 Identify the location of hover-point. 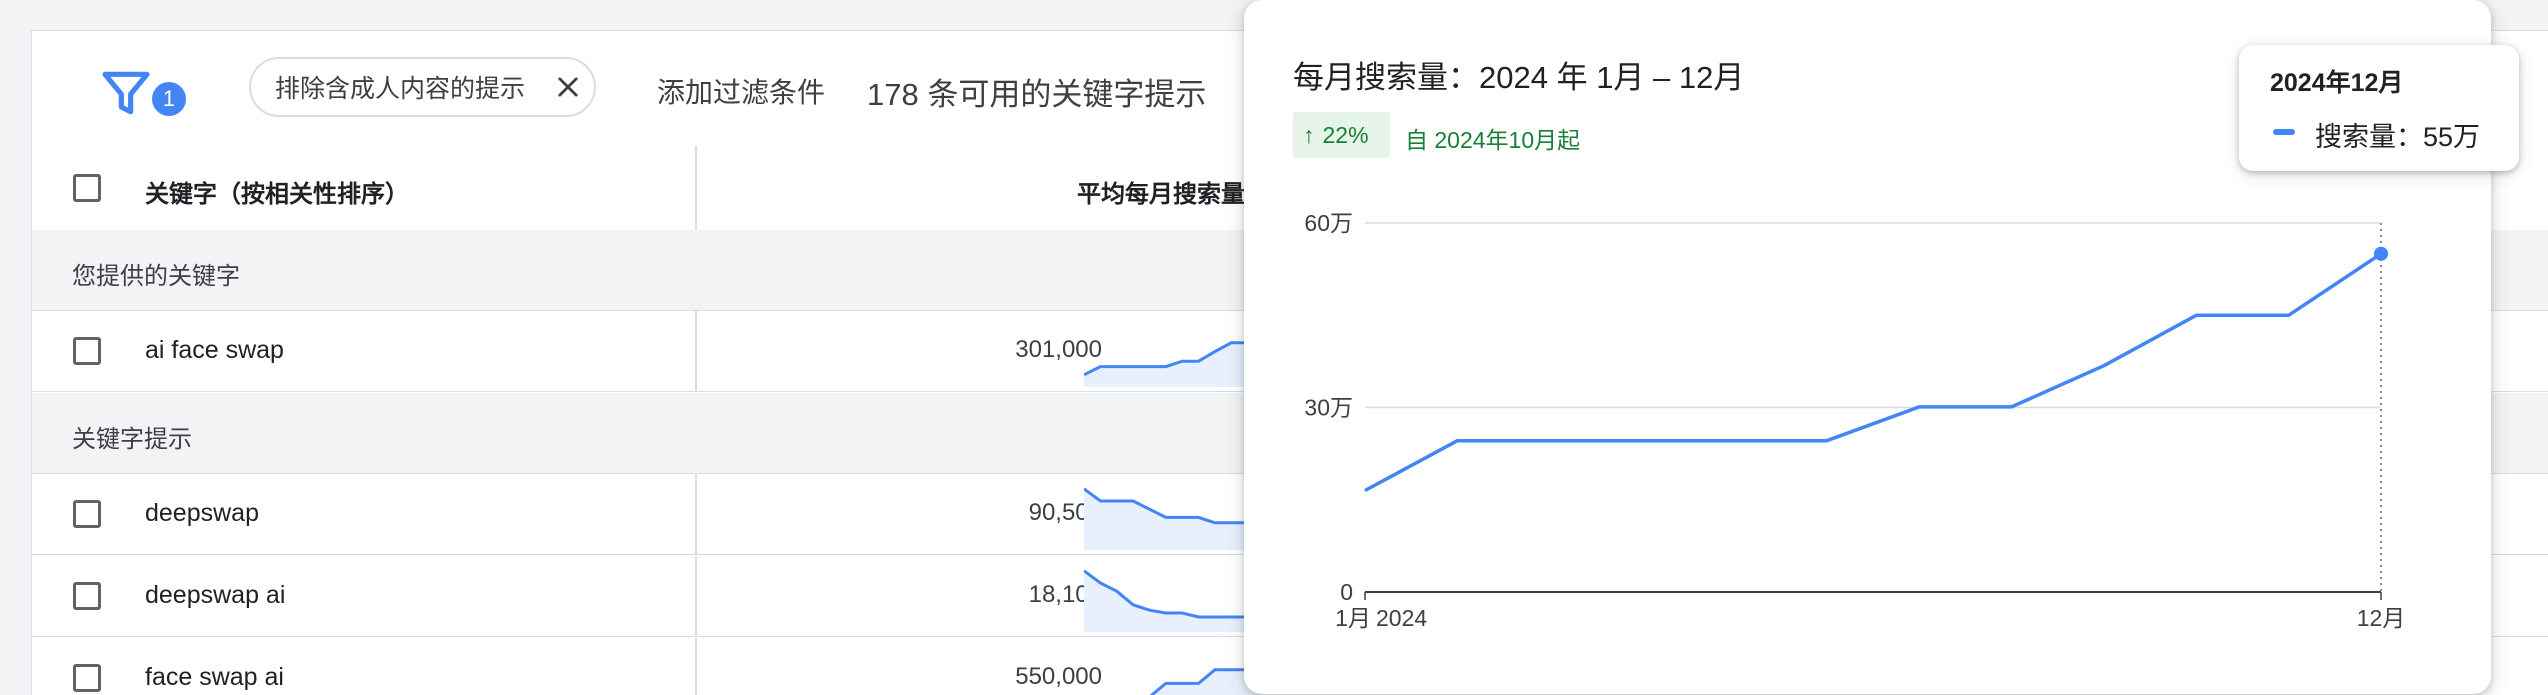
(2381, 253).